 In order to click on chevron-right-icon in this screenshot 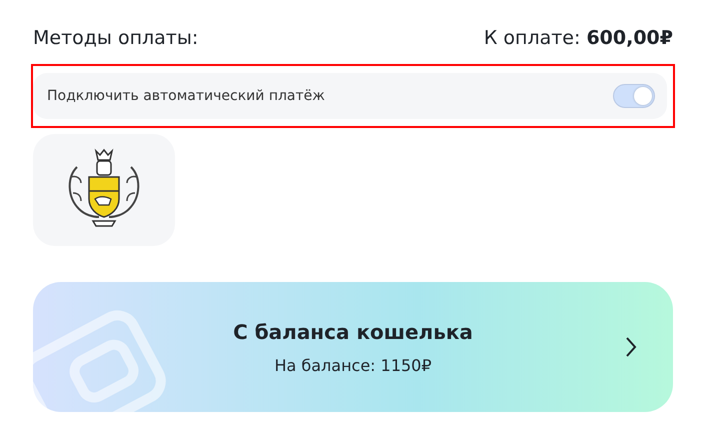, I will do `click(631, 347)`.